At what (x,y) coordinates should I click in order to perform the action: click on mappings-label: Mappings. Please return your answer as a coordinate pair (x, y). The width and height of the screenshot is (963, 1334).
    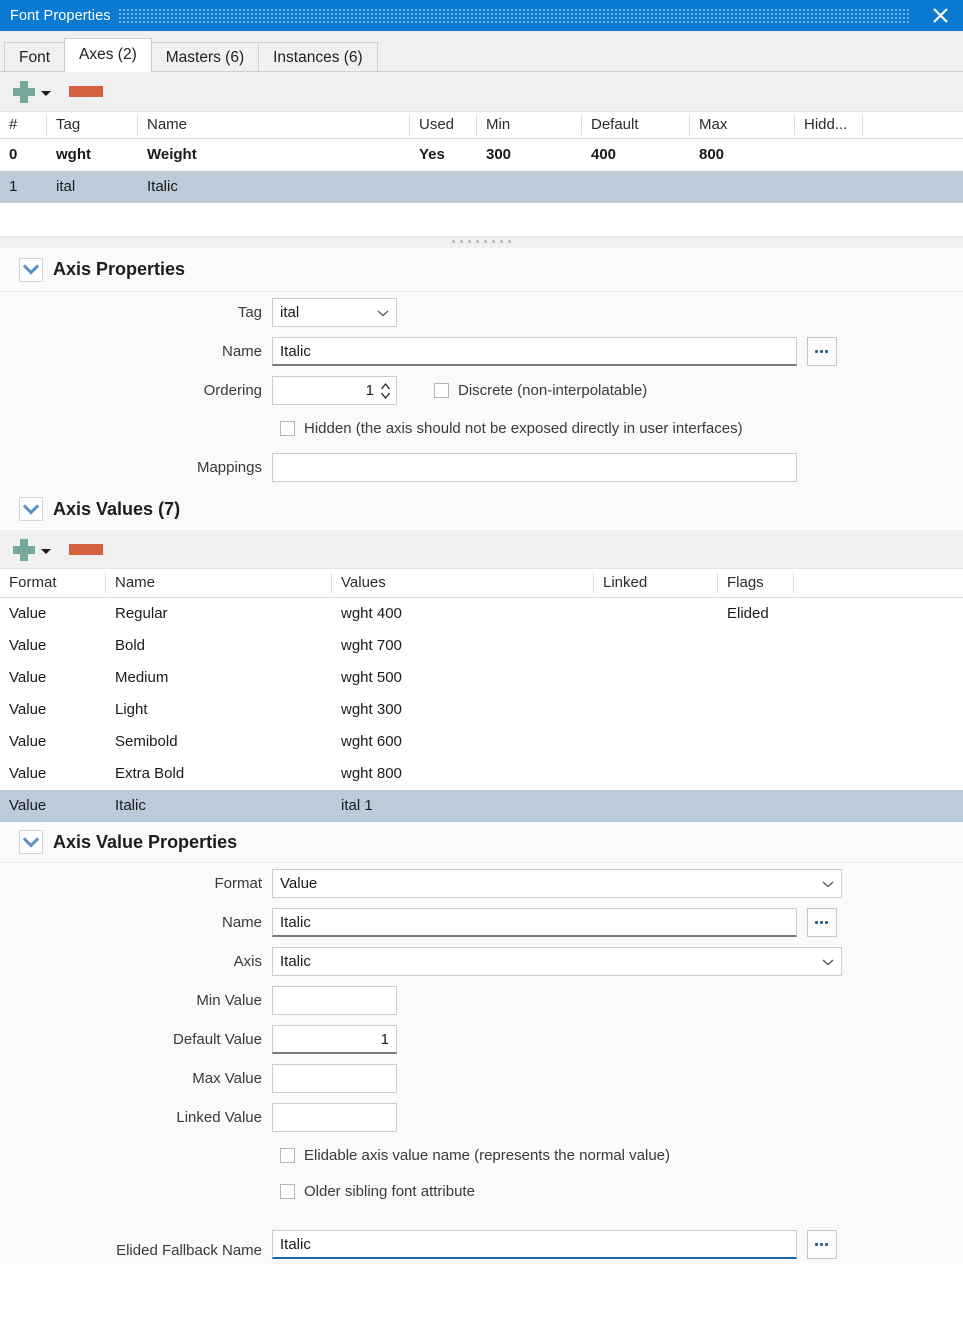
    Looking at the image, I should click on (229, 467).